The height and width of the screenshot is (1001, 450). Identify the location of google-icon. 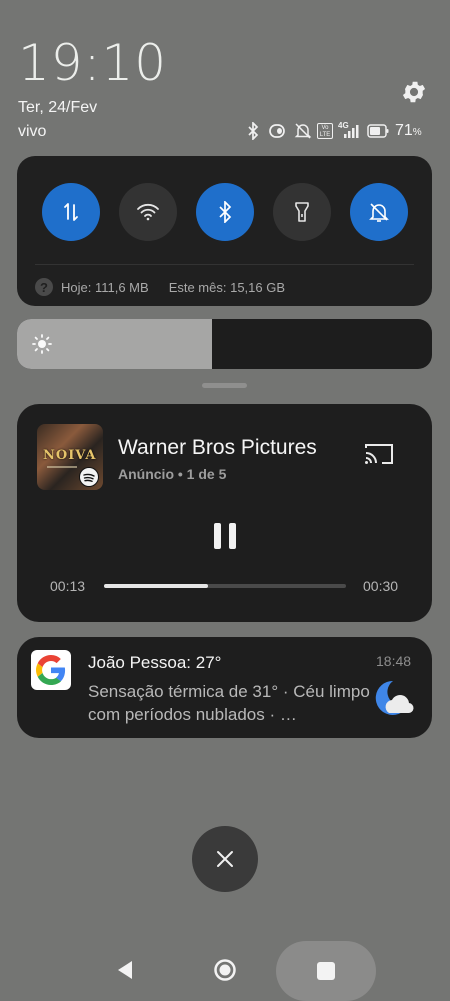
(51, 670).